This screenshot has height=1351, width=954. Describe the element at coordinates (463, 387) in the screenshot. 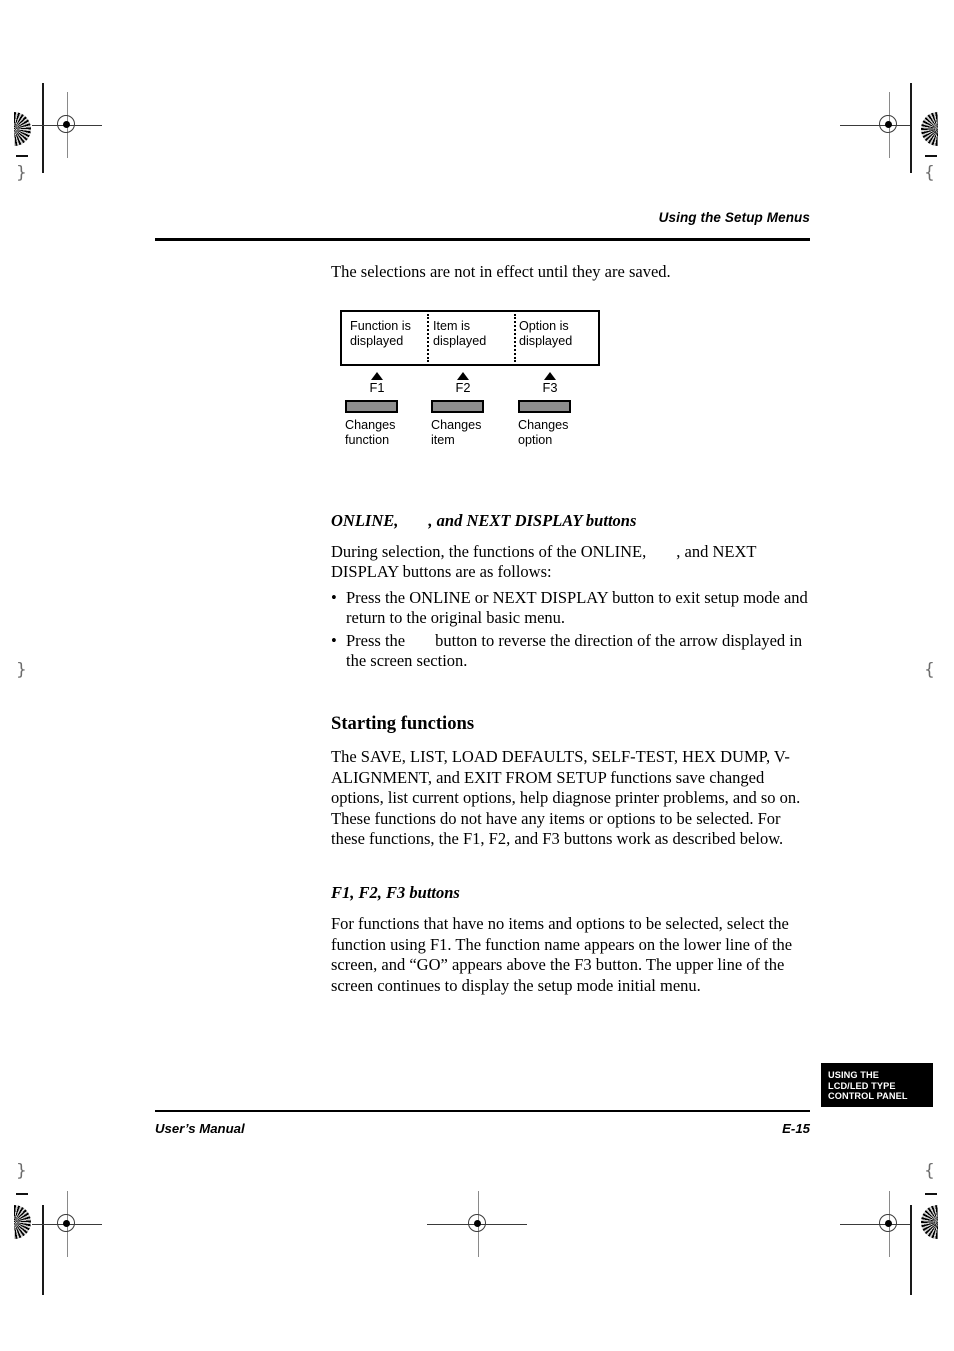

I see `function-key-label-f2: F2` at that location.